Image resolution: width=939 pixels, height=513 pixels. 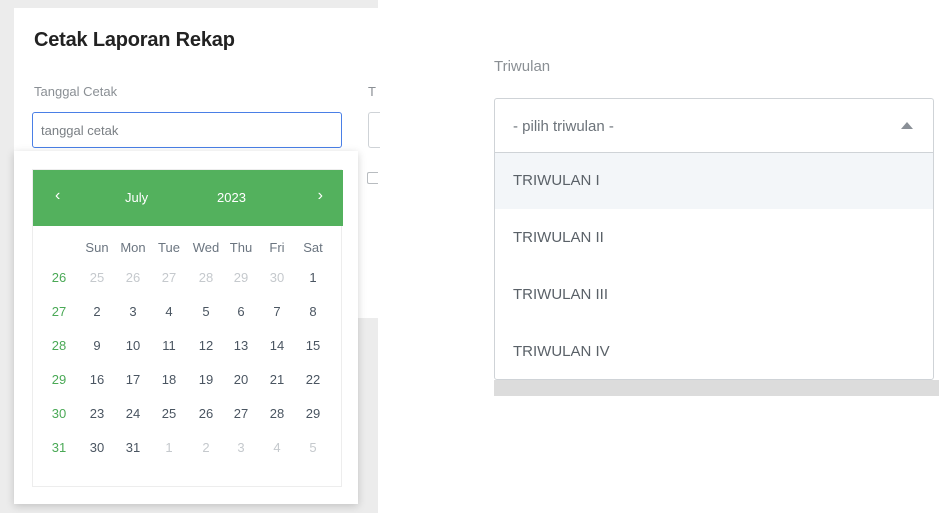 What do you see at coordinates (313, 380) in the screenshot?
I see `calendar-day: 22` at bounding box center [313, 380].